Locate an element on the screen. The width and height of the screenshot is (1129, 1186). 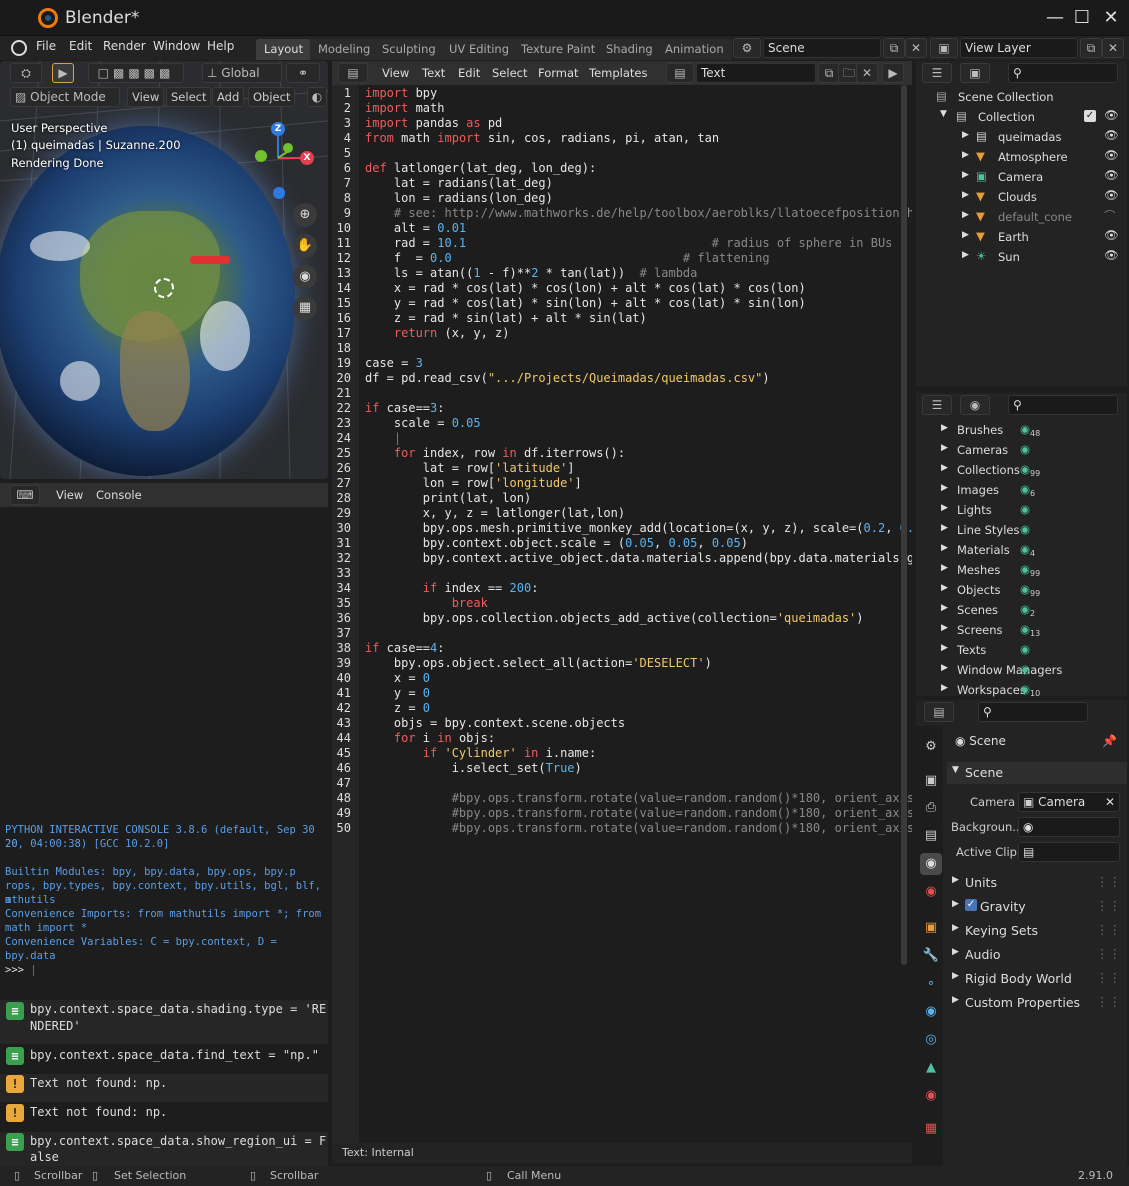
console-editor-type-icon: ⌨ is located at coordinates (25, 495).